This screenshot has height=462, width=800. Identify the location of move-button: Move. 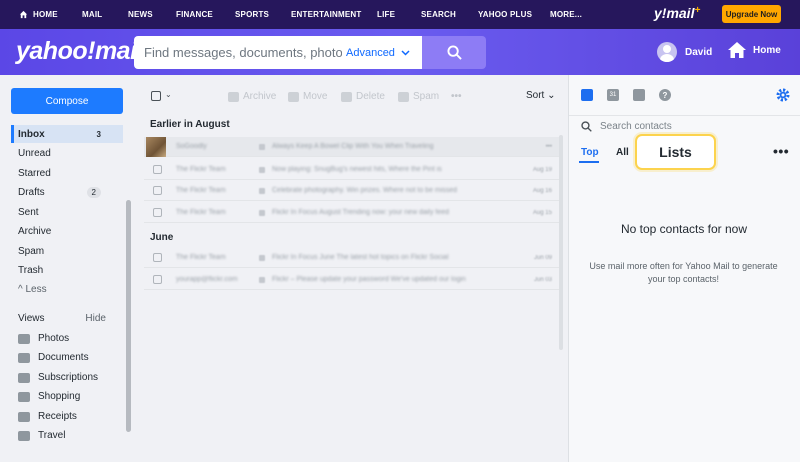
(307, 96).